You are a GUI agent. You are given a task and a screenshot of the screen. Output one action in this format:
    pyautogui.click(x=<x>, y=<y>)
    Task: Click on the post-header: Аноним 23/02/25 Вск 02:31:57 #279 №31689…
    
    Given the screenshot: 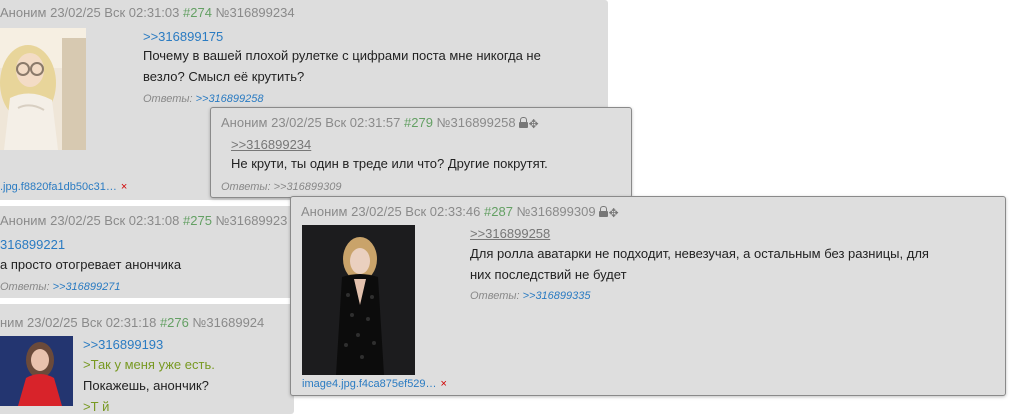 What is the action you would take?
    pyautogui.click(x=380, y=123)
    